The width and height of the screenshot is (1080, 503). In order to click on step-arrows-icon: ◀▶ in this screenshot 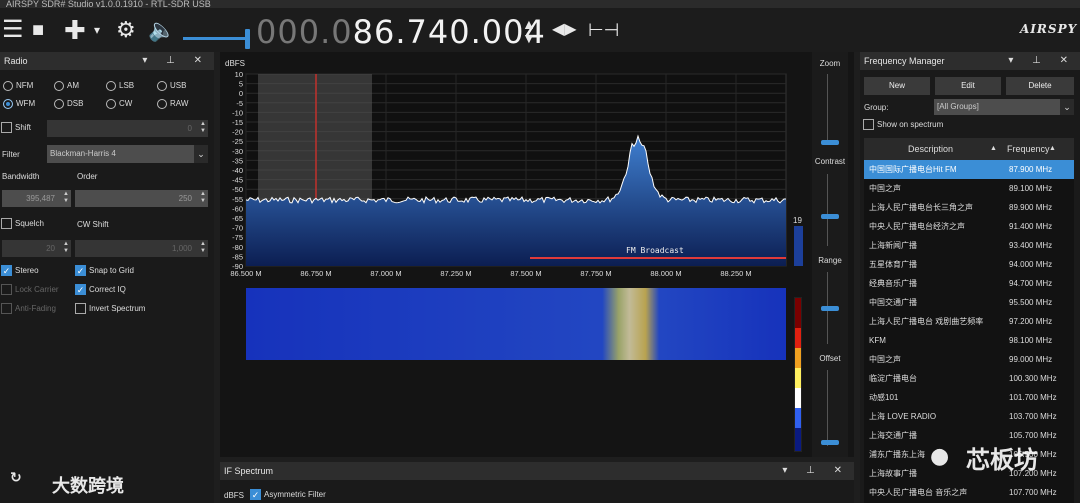, I will do `click(564, 30)`.